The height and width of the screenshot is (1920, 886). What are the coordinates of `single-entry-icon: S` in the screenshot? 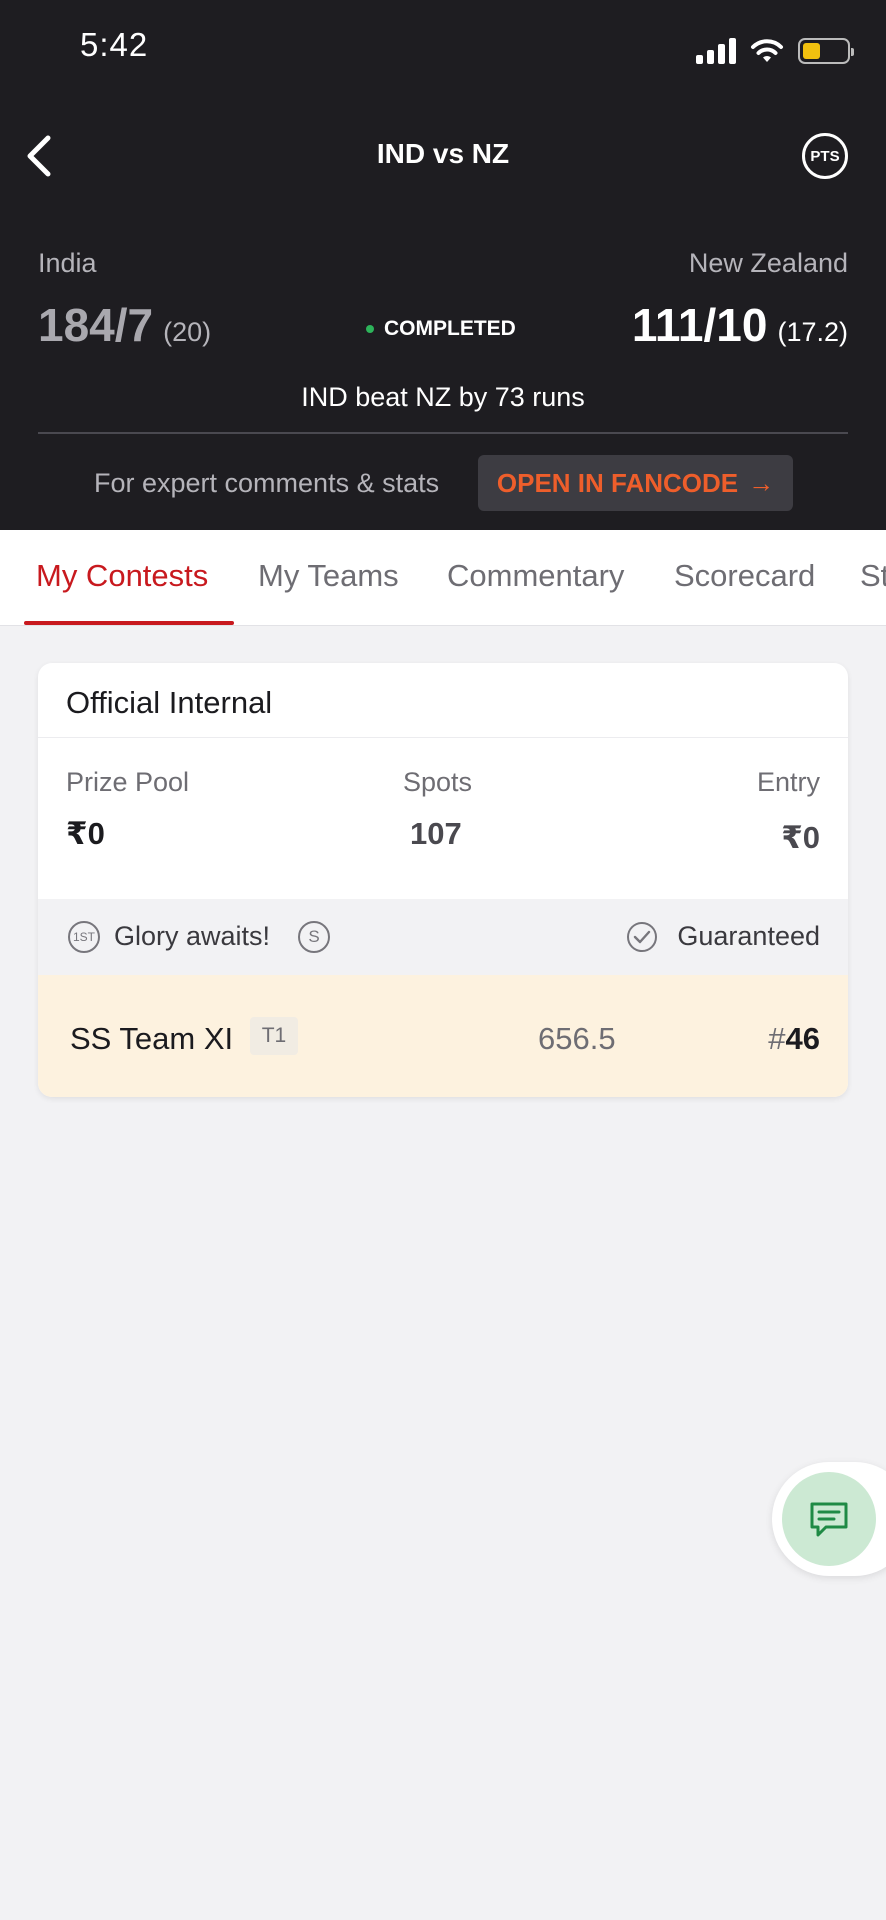 It's located at (314, 937).